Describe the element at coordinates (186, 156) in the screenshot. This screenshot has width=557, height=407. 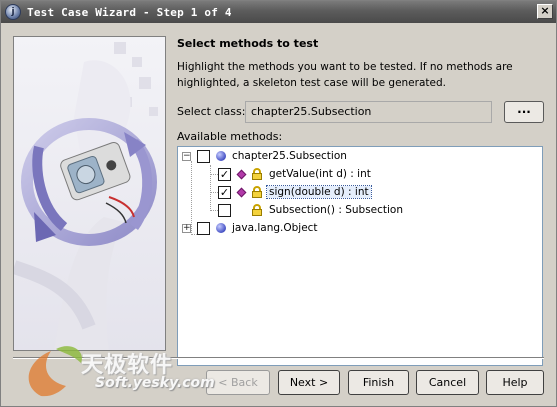
I see `collapse-toggle: −` at that location.